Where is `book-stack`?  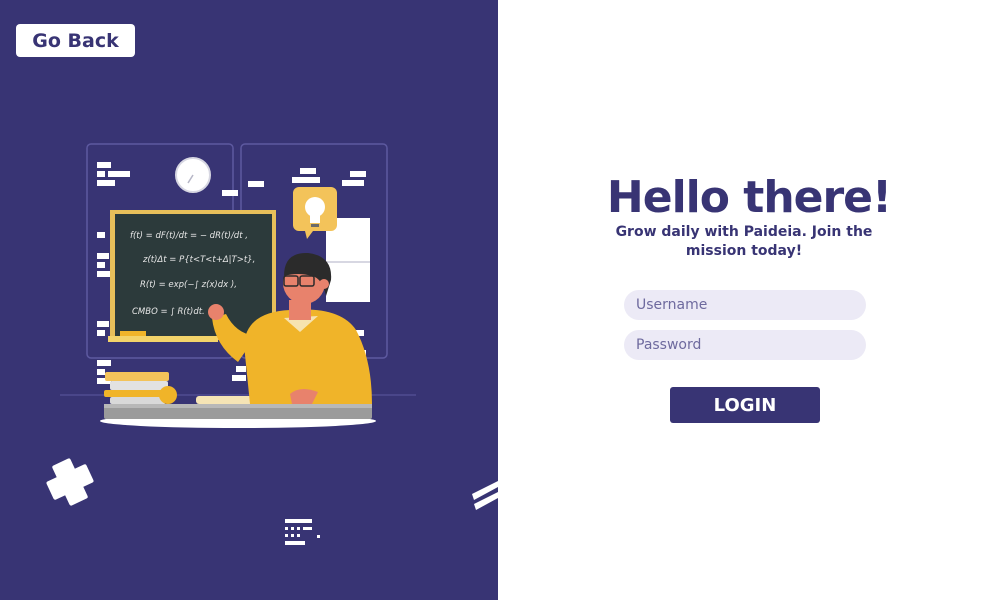 book-stack is located at coordinates (136, 388).